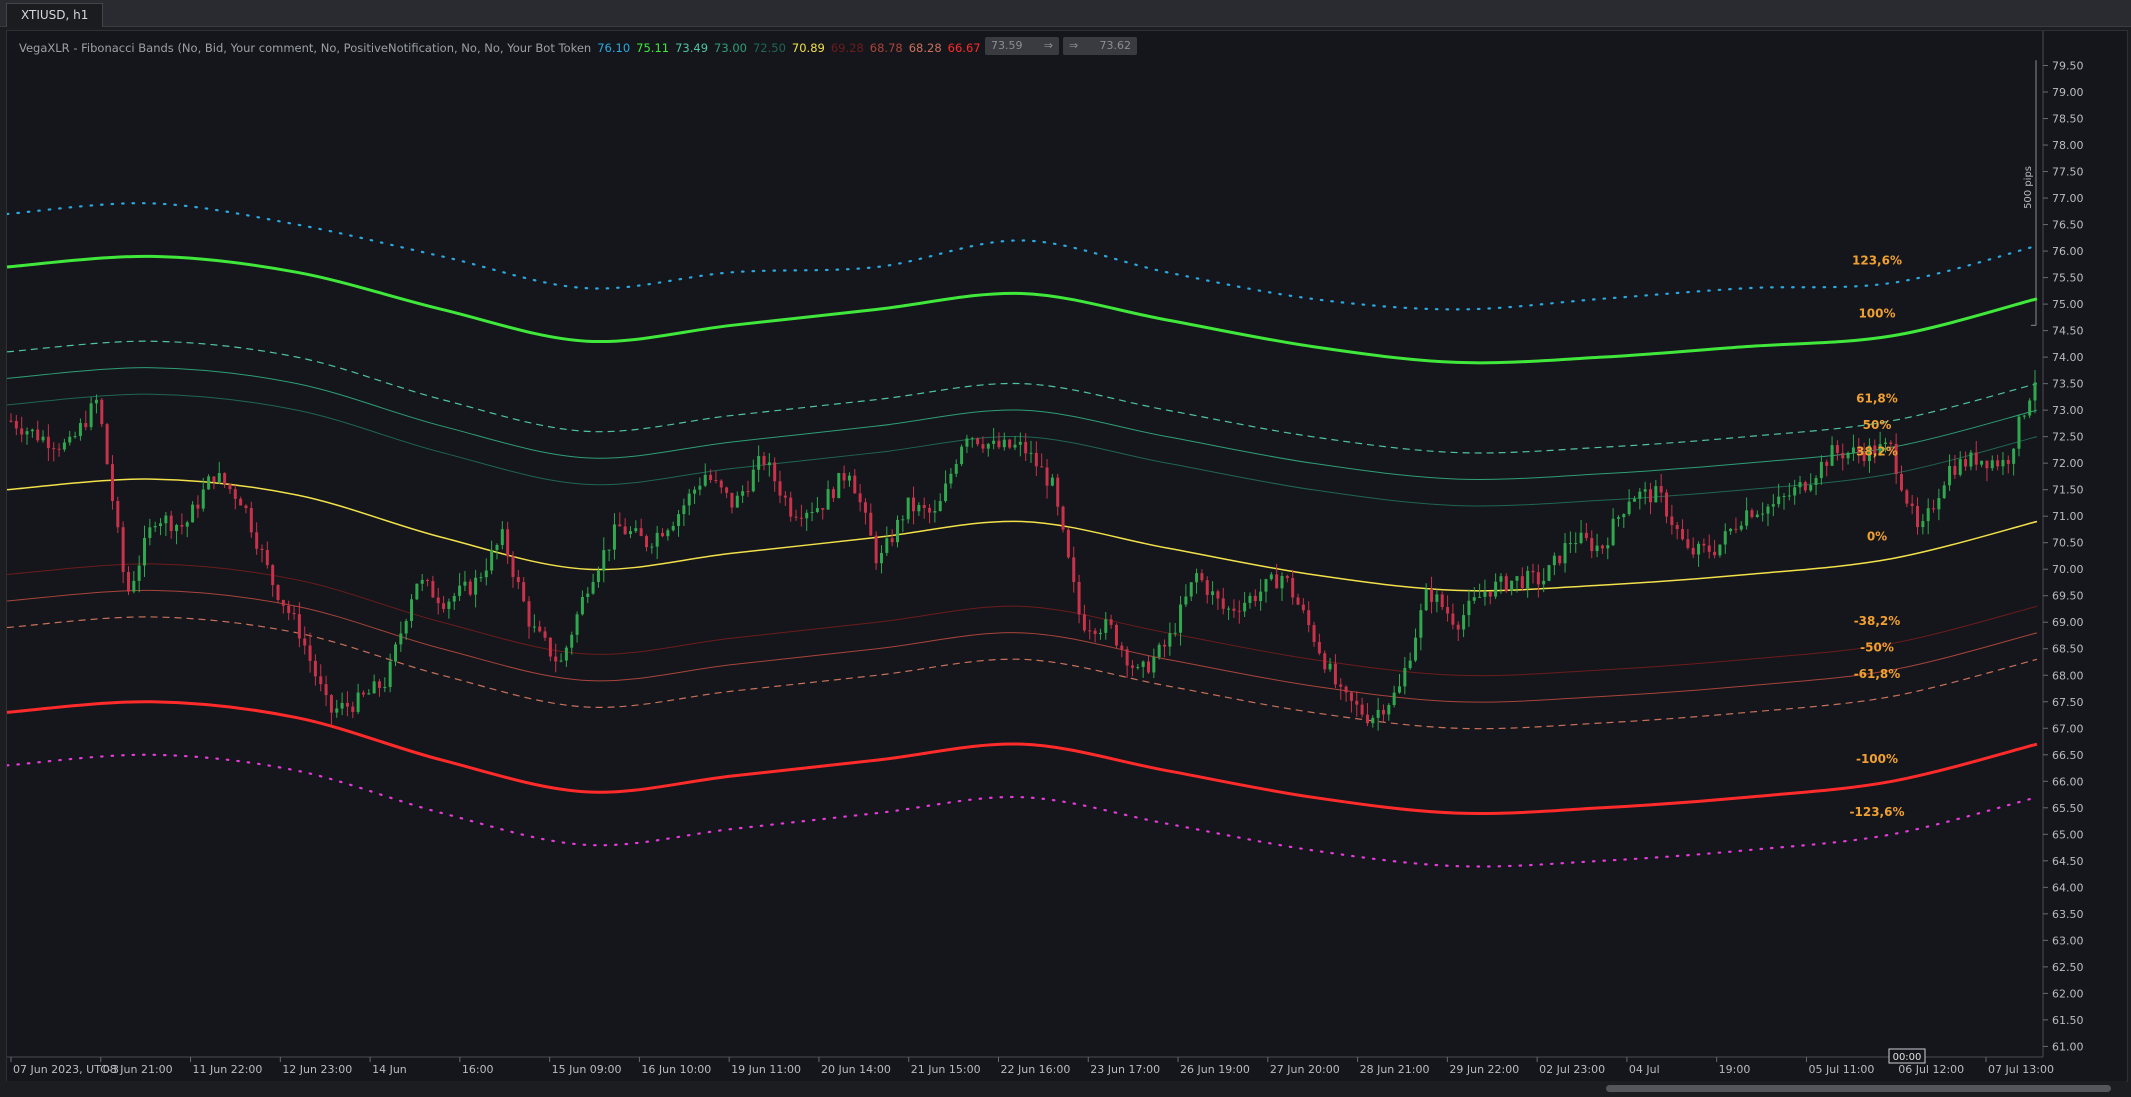 This screenshot has height=1097, width=2131. Describe the element at coordinates (2068, 490) in the screenshot. I see `y-tick-label: 71.50` at that location.